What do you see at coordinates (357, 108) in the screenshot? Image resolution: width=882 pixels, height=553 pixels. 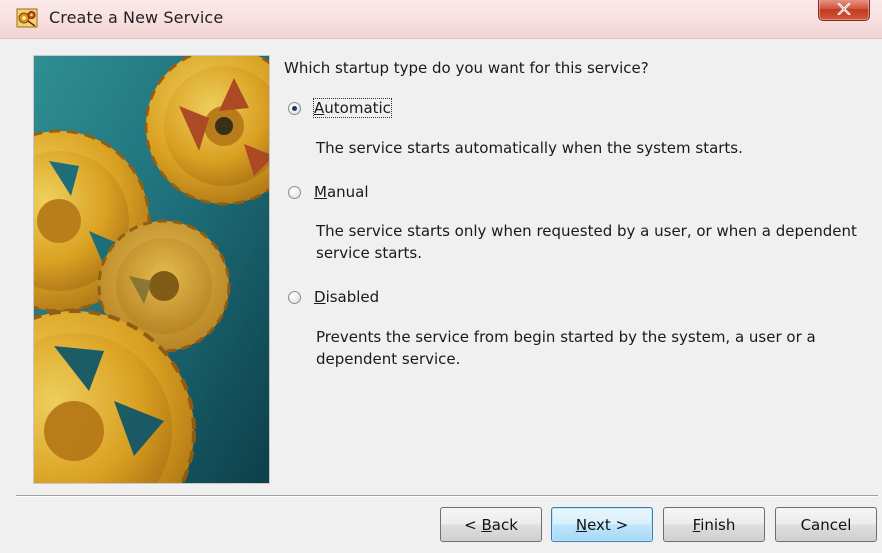 I see `radio-automatic-label-rest: utomatic` at bounding box center [357, 108].